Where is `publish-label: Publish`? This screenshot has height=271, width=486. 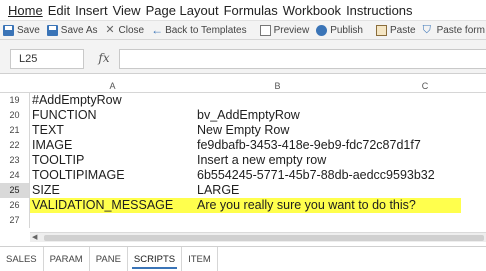
publish-label: Publish is located at coordinates (346, 30).